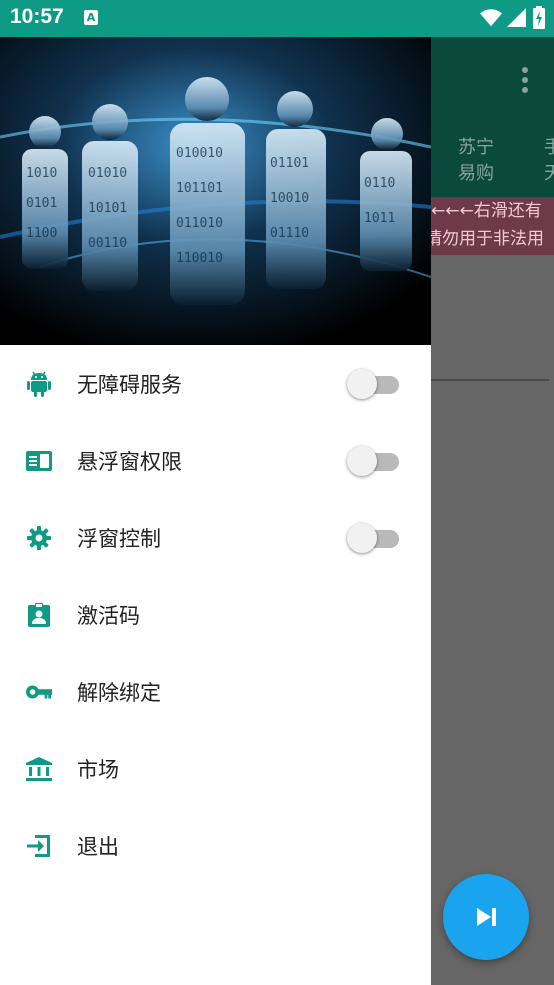 The width and height of the screenshot is (554, 985). I want to click on svg-text: 1100, so click(41, 233).